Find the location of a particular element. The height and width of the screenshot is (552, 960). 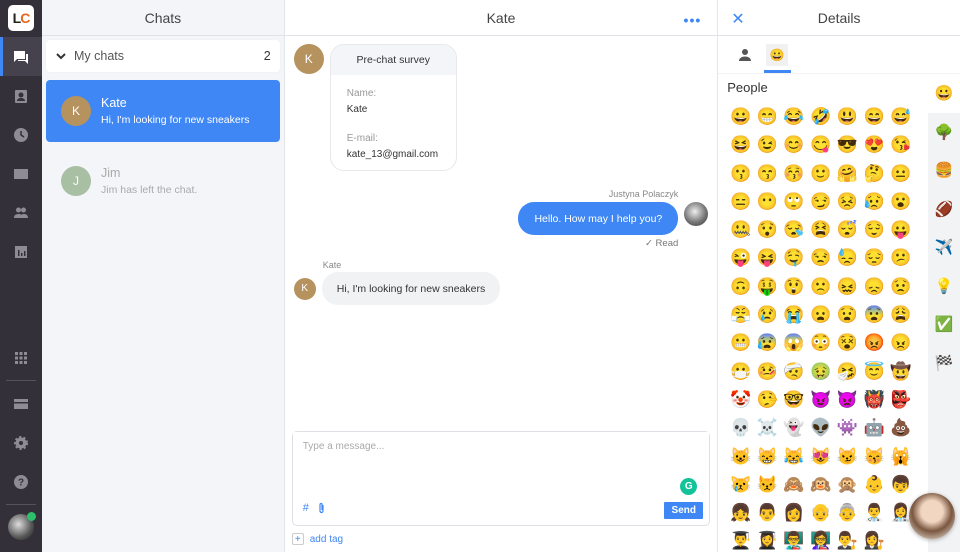

emoji-item: 😪 is located at coordinates (794, 230).